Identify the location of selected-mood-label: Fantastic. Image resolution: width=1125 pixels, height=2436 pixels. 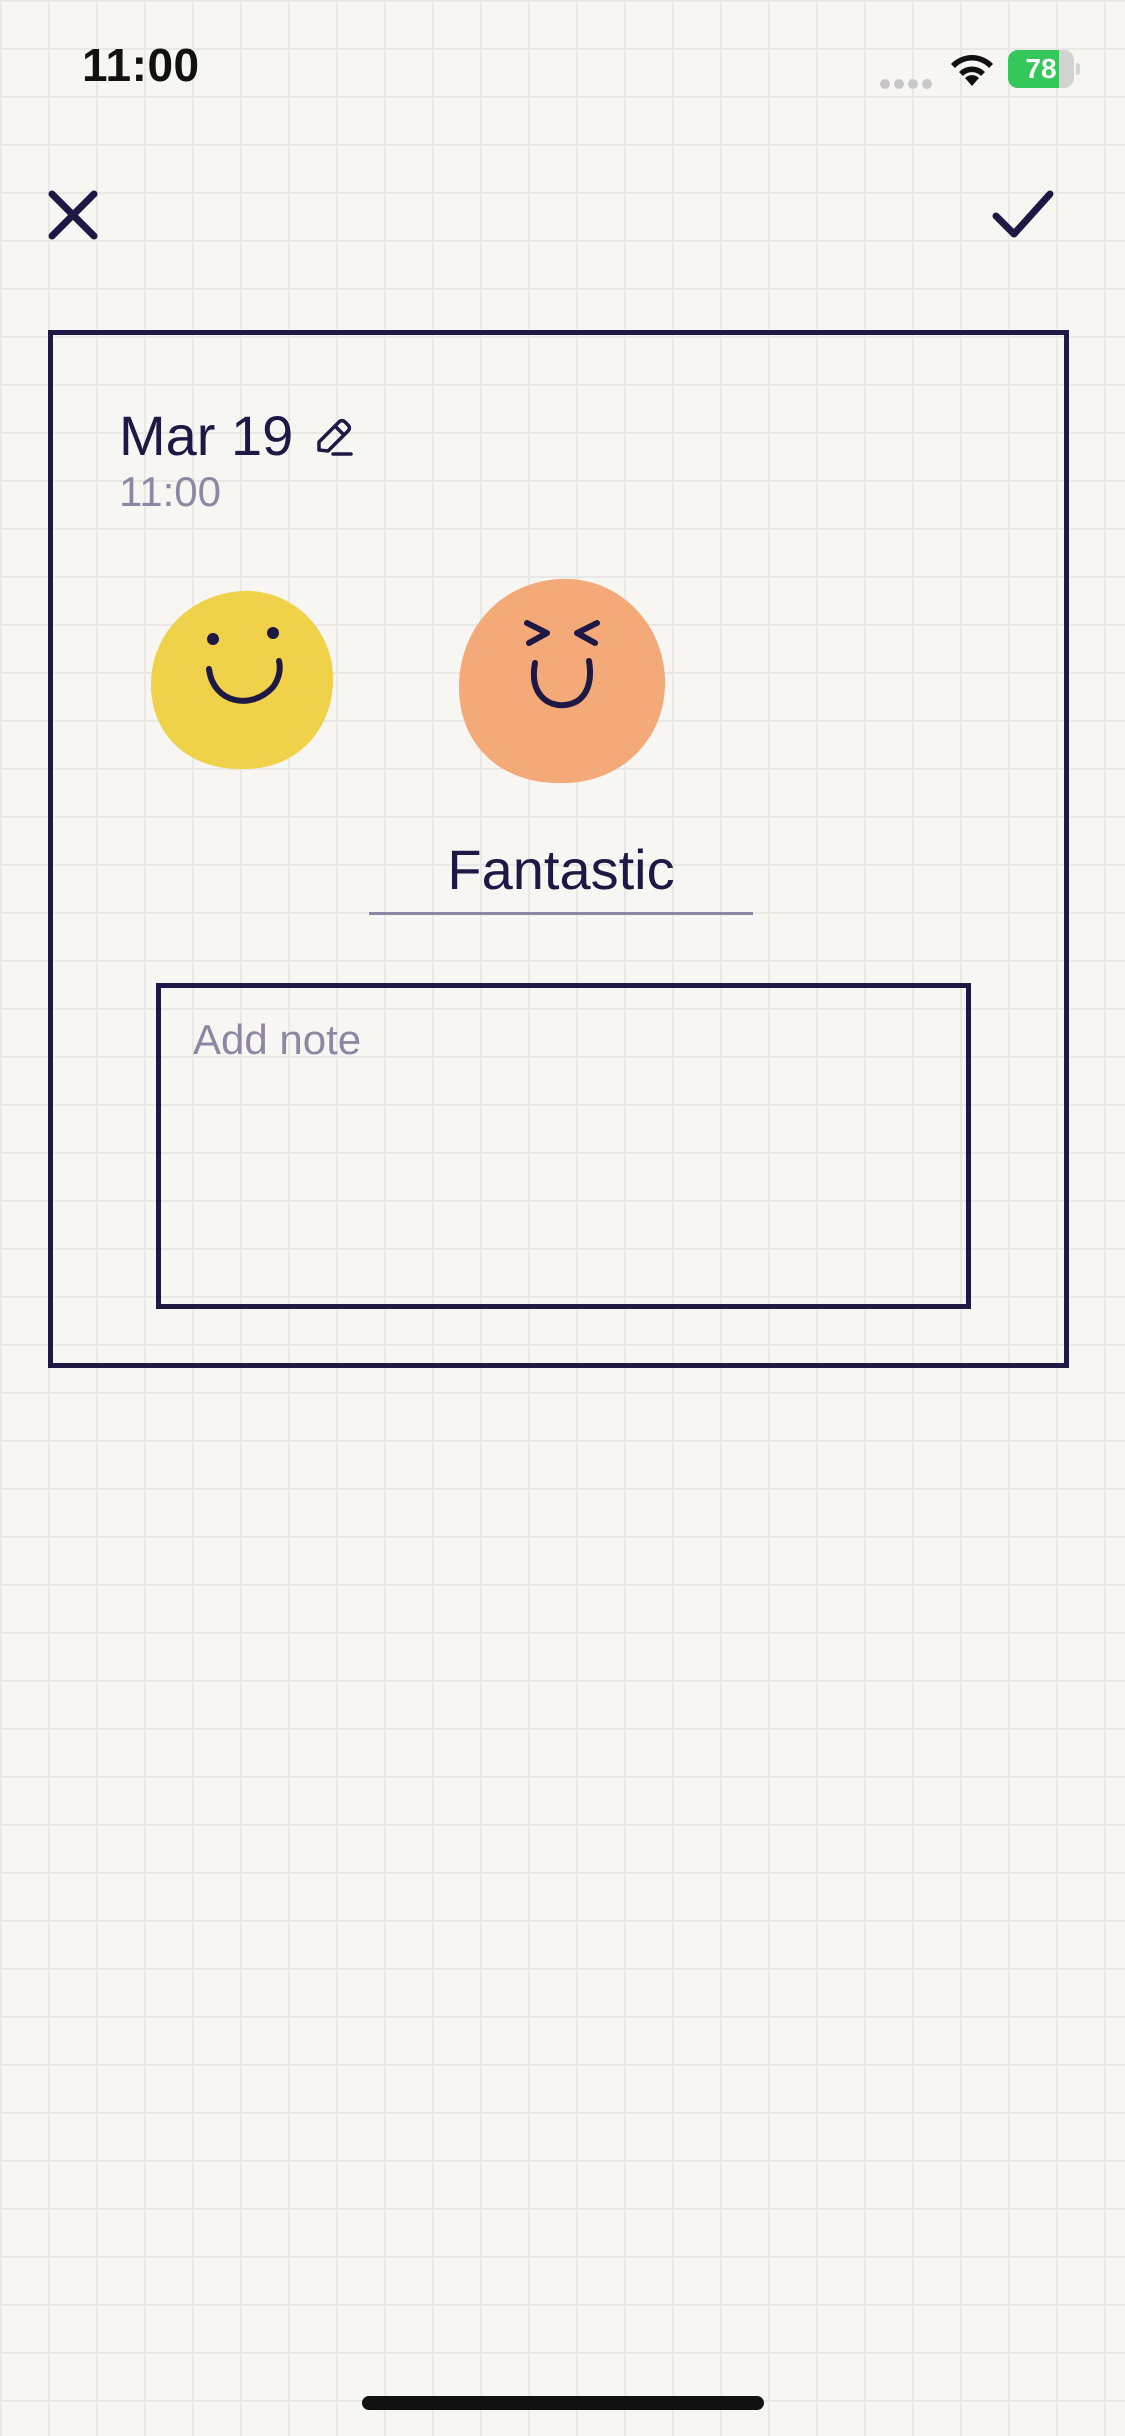
(561, 876).